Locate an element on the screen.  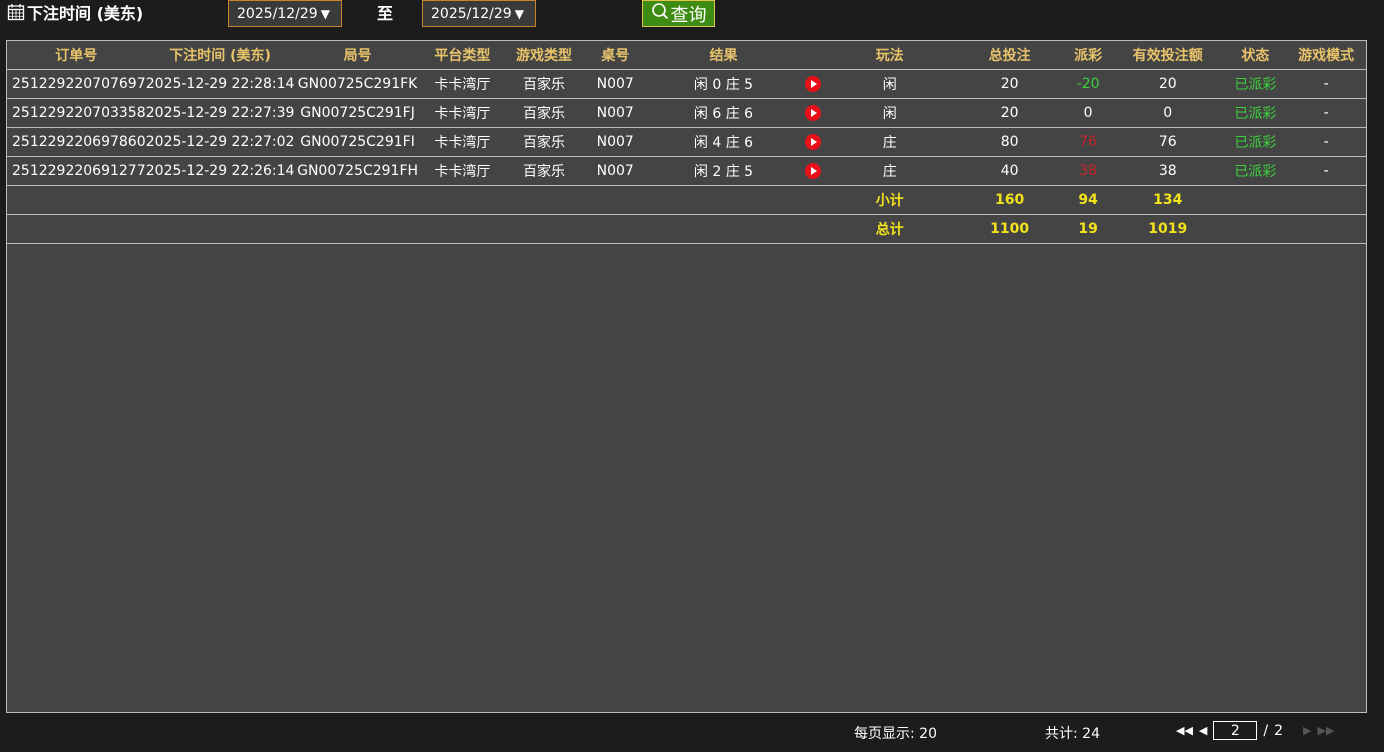
to-label: 至 is located at coordinates (385, 13).